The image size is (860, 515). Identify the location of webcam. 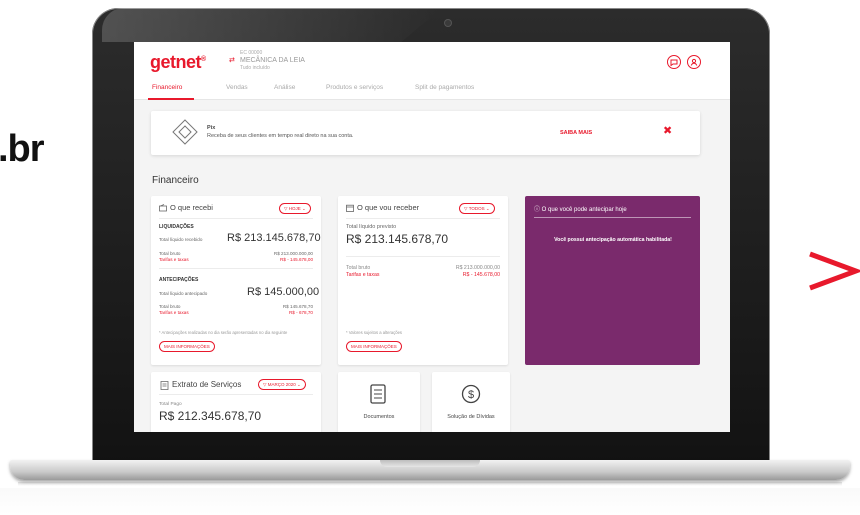
(448, 23).